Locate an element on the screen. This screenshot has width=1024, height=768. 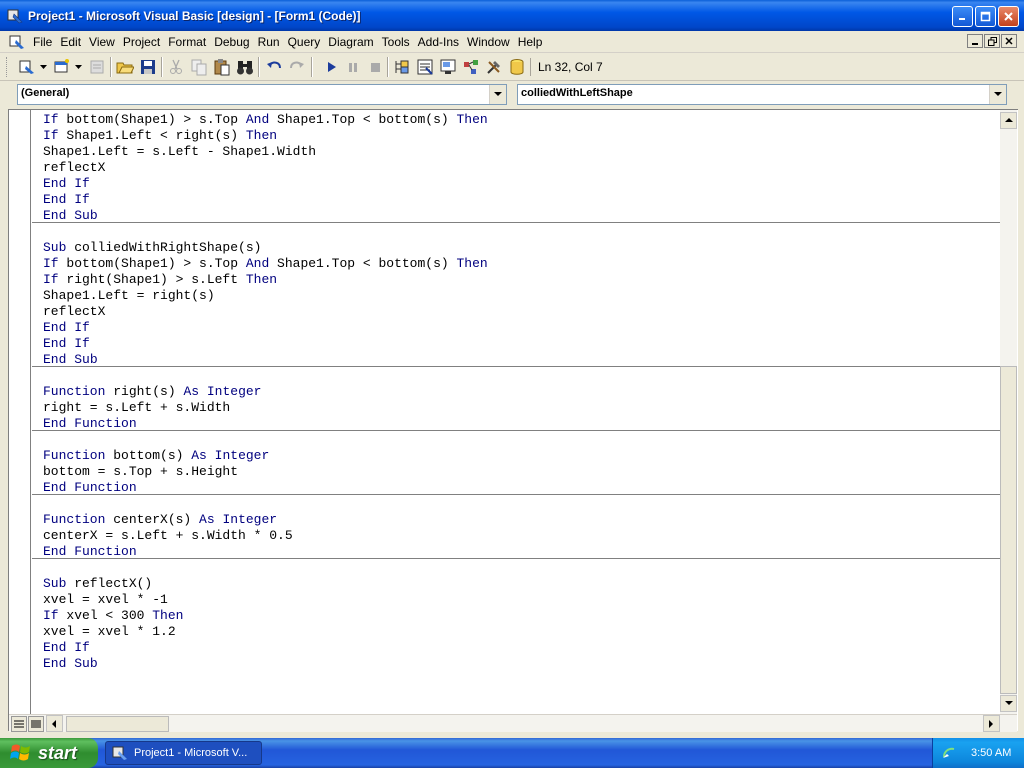
stop-icon is located at coordinates (375, 67).